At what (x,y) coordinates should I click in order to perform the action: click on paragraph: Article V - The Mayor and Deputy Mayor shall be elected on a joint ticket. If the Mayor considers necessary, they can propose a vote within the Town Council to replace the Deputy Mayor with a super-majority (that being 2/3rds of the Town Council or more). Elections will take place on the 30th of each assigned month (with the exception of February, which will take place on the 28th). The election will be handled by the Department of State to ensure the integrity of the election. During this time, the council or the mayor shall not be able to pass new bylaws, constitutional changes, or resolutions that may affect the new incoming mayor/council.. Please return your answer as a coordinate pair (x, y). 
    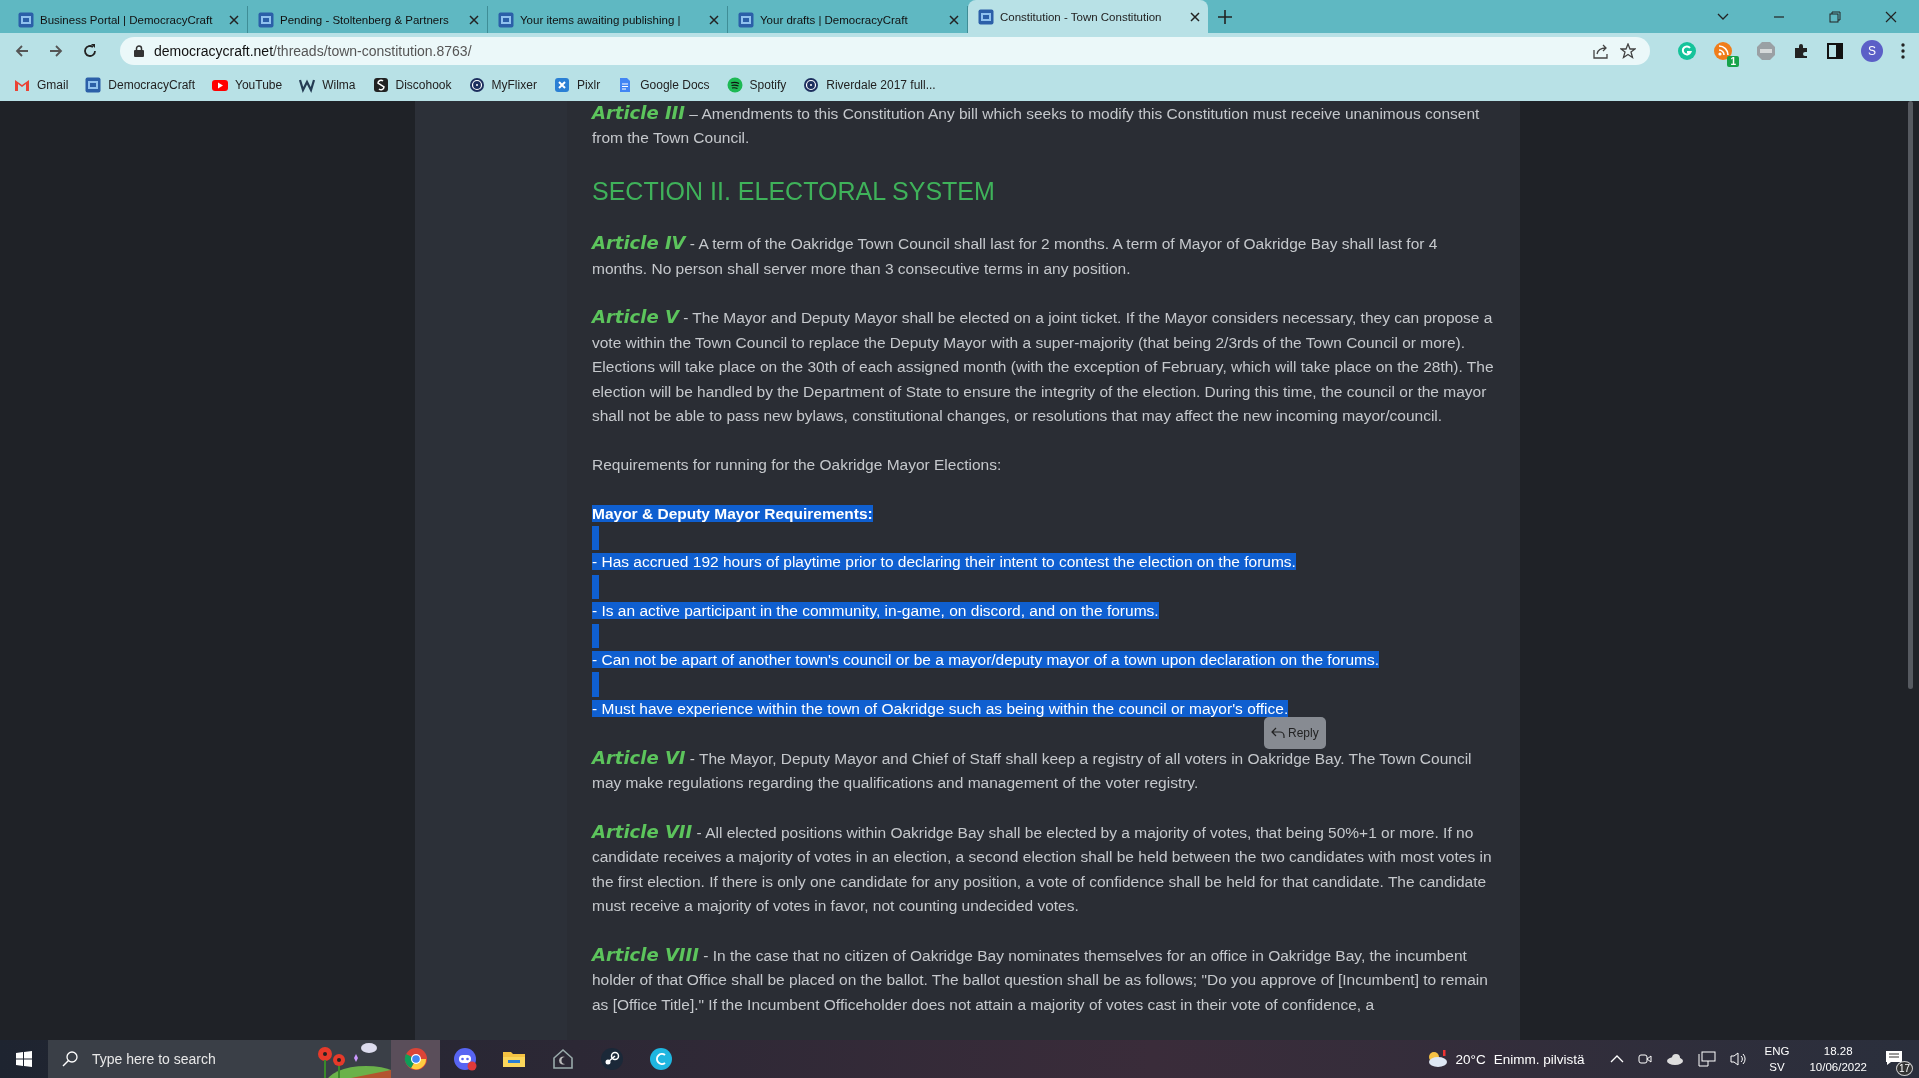
    Looking at the image, I should click on (1043, 366).